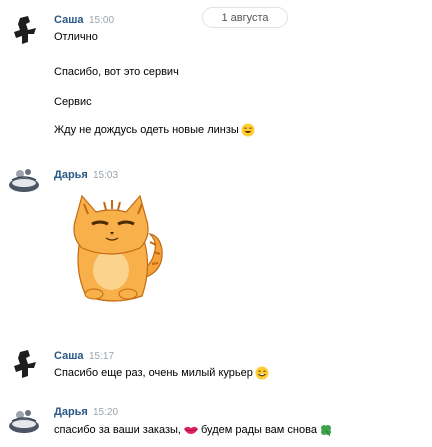 The width and height of the screenshot is (432, 447). I want to click on date-divider: 1 августа, so click(245, 17).